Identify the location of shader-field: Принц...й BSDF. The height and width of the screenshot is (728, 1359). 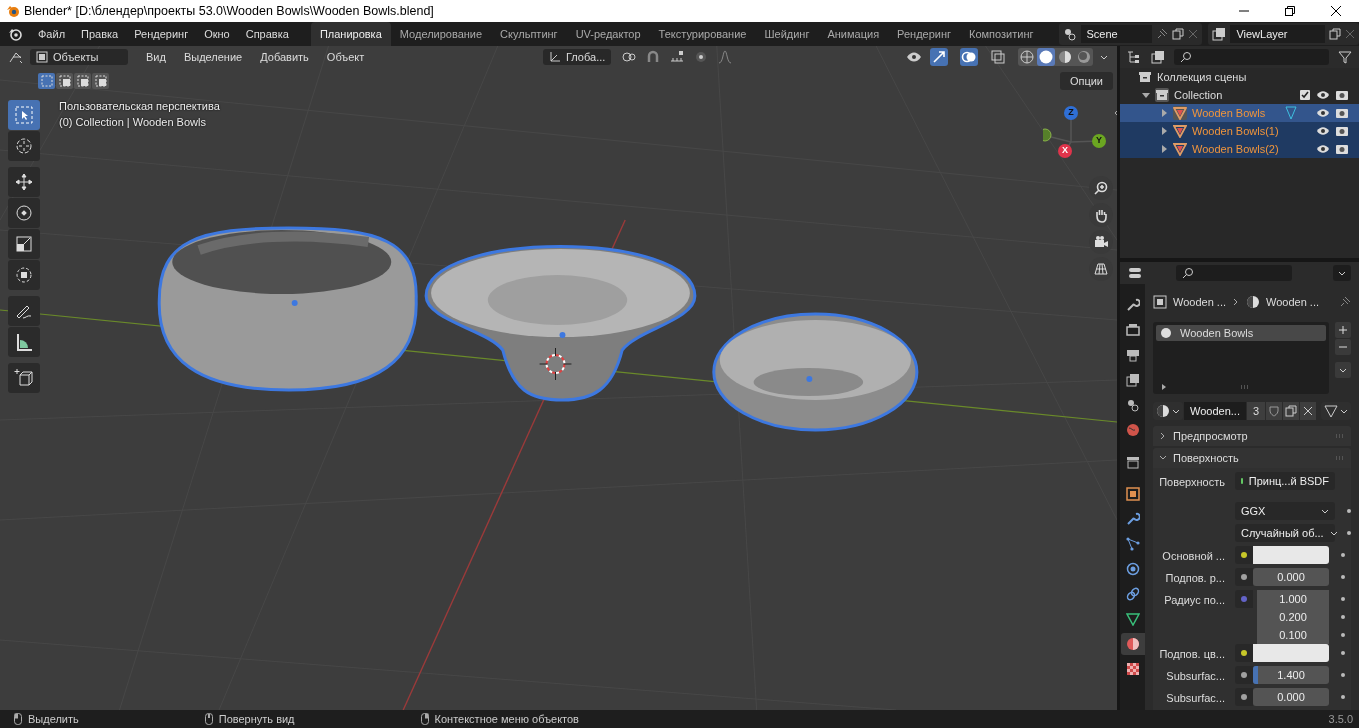
(1285, 481).